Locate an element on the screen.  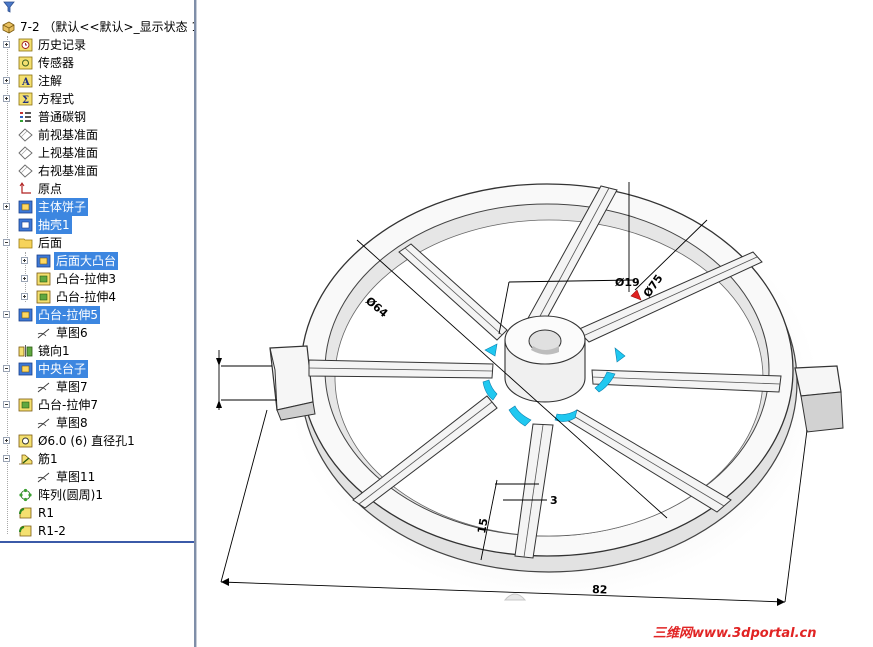
tree-item-sketch6: 草图6 is located at coordinates (97, 333).